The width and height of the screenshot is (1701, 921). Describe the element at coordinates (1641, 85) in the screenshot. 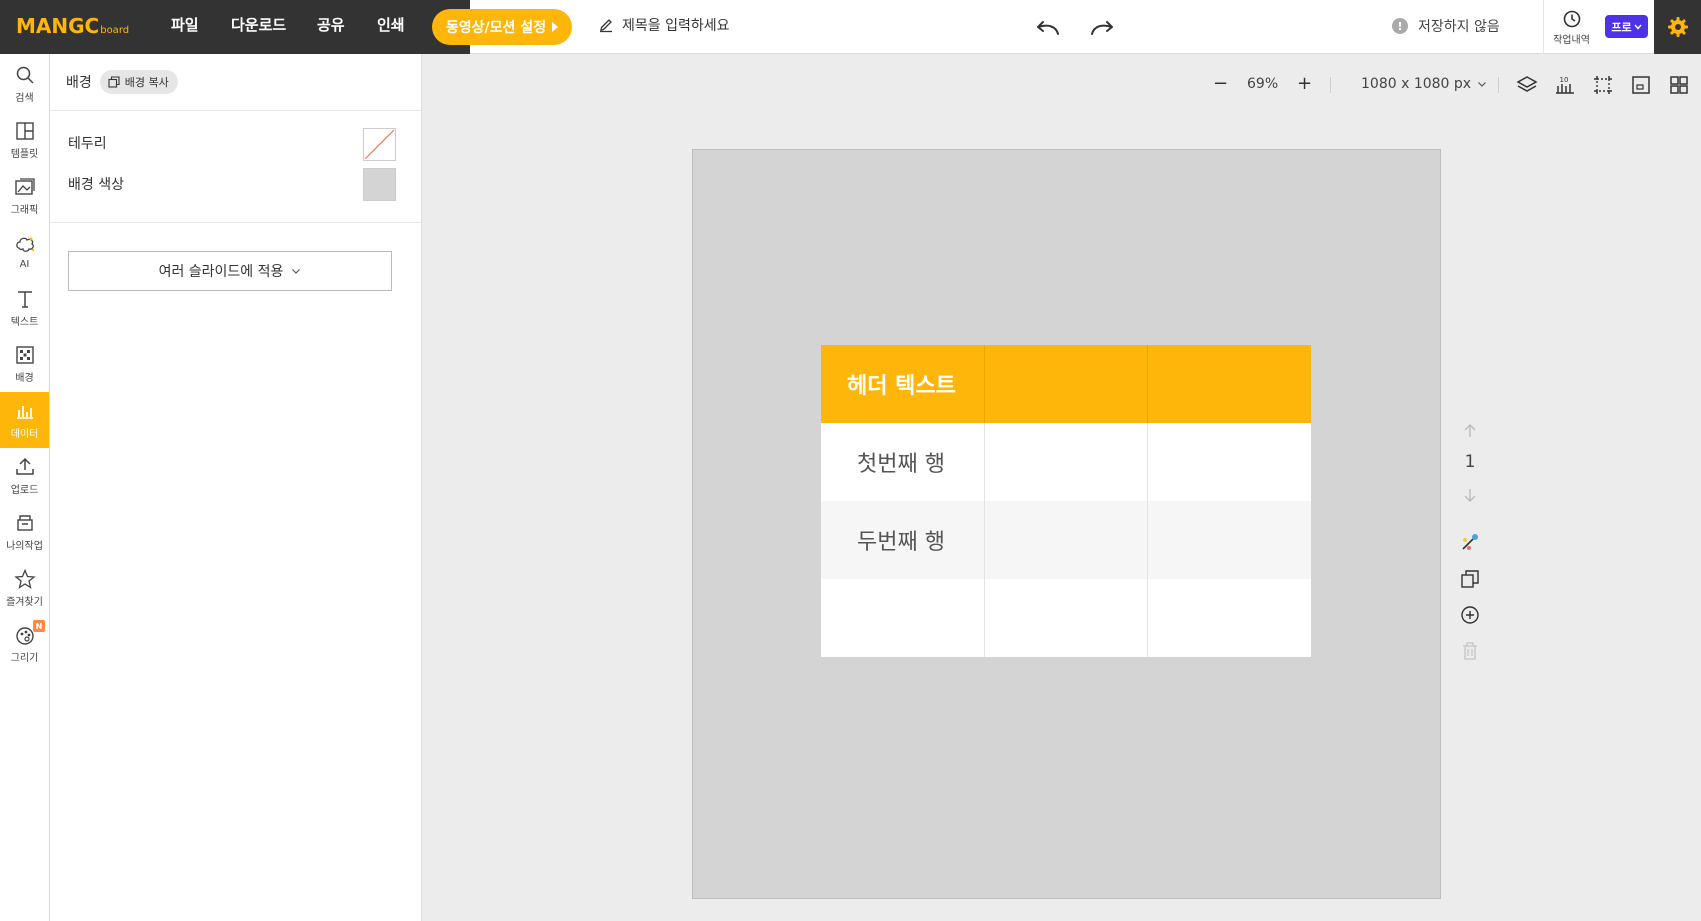

I see `safe-area-icon` at that location.